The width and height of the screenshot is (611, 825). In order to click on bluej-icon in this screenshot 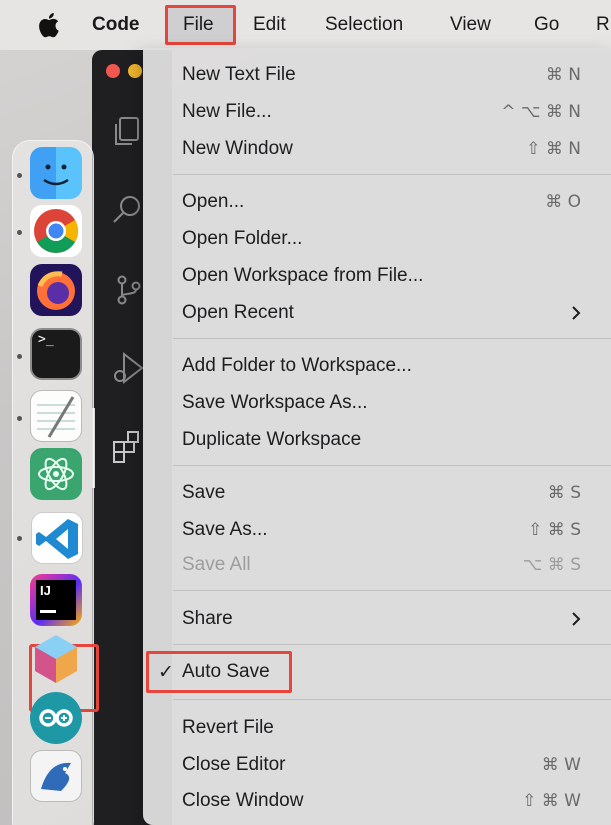, I will do `click(56, 776)`.